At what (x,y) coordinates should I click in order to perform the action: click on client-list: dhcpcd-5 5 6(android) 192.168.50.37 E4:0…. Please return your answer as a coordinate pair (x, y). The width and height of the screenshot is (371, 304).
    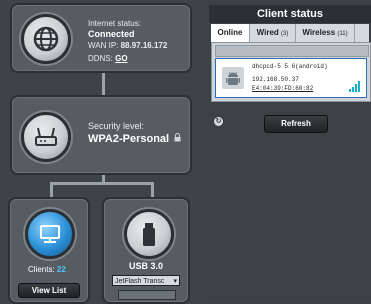
    Looking at the image, I should click on (291, 72).